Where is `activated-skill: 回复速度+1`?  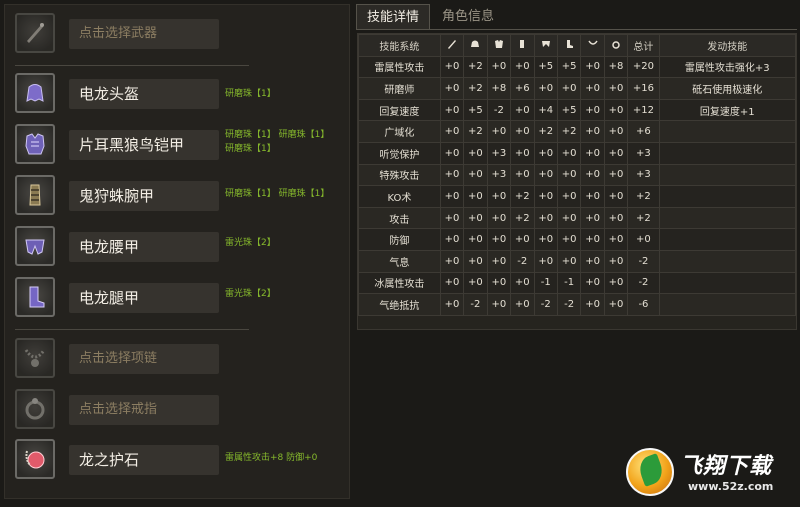 activated-skill: 回复速度+1 is located at coordinates (727, 110).